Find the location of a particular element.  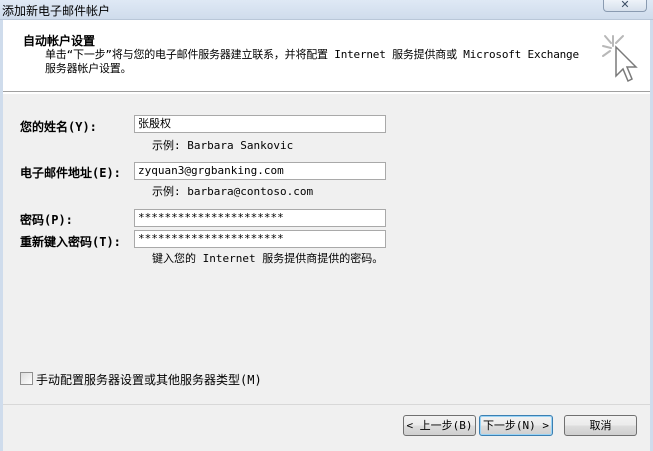

retype-password-label: 重新键入密码(T): is located at coordinates (70, 242).